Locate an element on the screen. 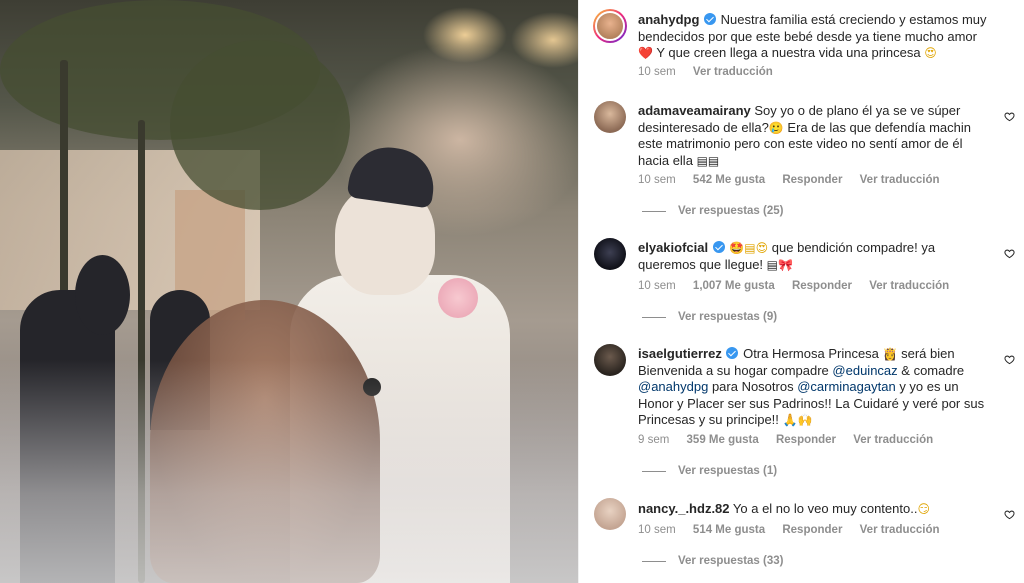 The height and width of the screenshot is (583, 1024). comment-body-continued: & comadre is located at coordinates (933, 370).